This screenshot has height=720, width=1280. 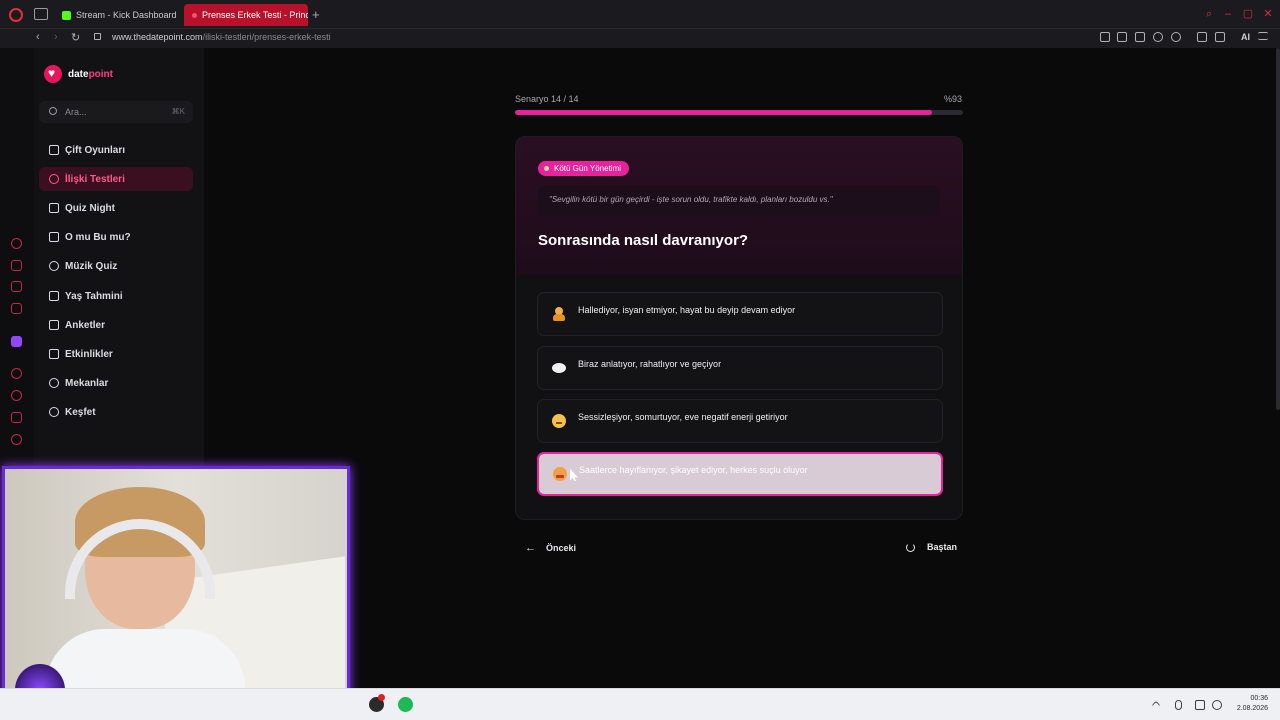 I want to click on twitch-icon, so click(x=16, y=341).